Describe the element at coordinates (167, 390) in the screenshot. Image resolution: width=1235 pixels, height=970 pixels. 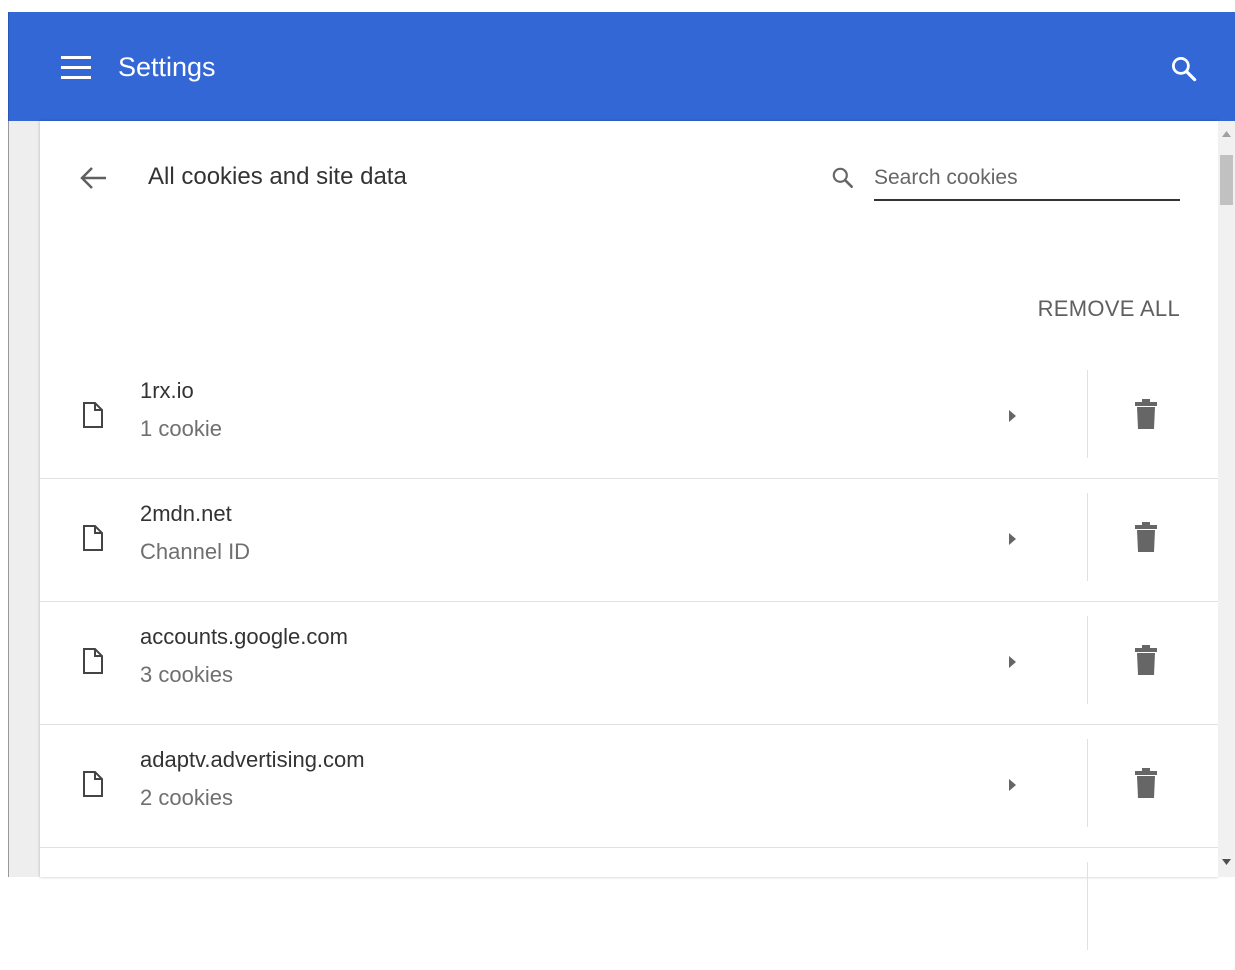
I see `site-name: 1rx.io` at that location.